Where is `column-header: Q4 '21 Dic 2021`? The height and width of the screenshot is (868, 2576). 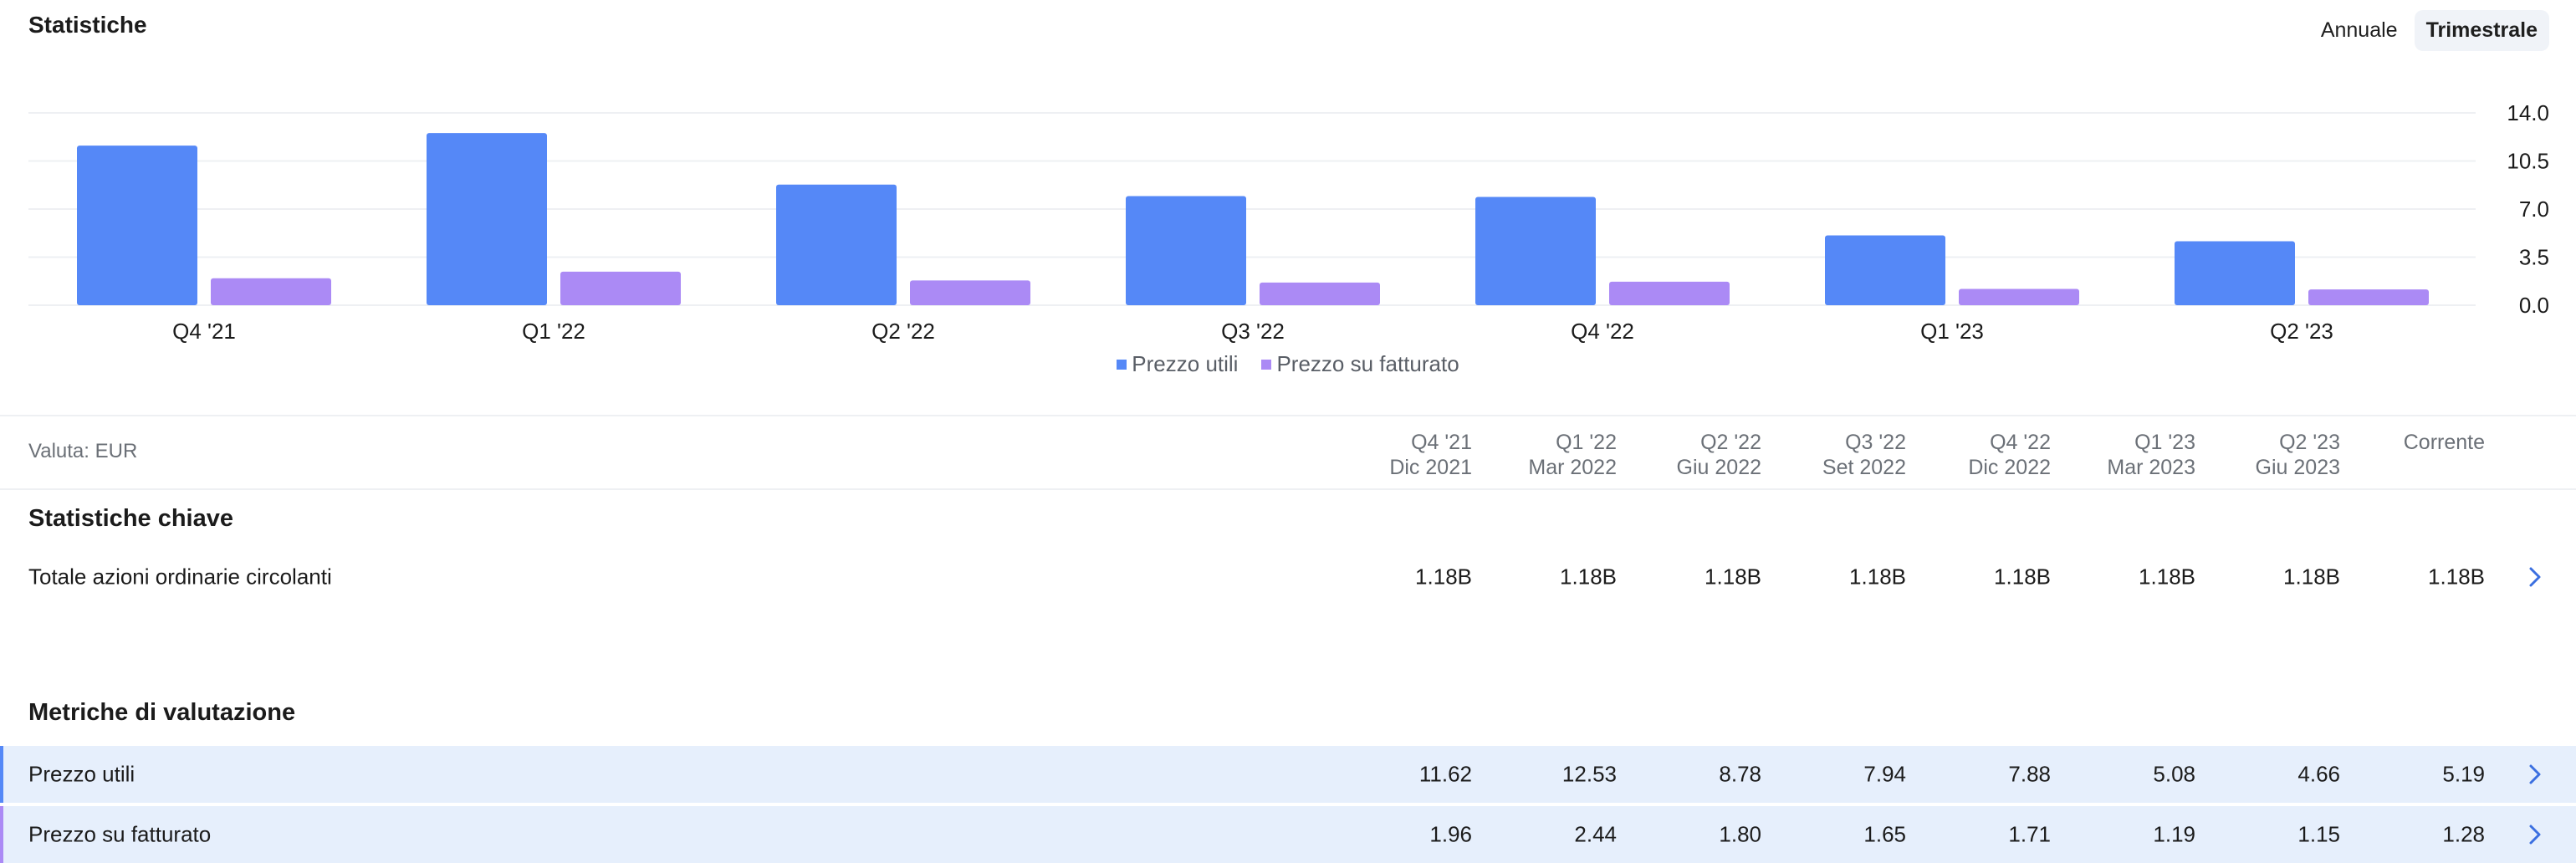
column-header: Q4 '21 Dic 2021 is located at coordinates (1388, 455).